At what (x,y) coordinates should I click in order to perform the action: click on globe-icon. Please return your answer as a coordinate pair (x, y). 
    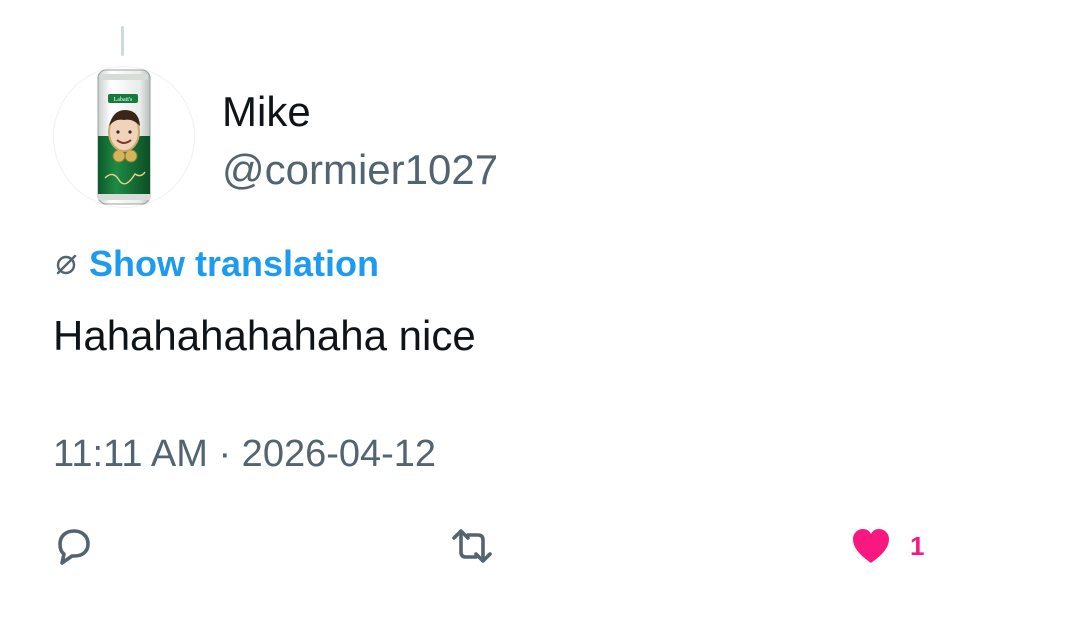
    Looking at the image, I should click on (66, 264).